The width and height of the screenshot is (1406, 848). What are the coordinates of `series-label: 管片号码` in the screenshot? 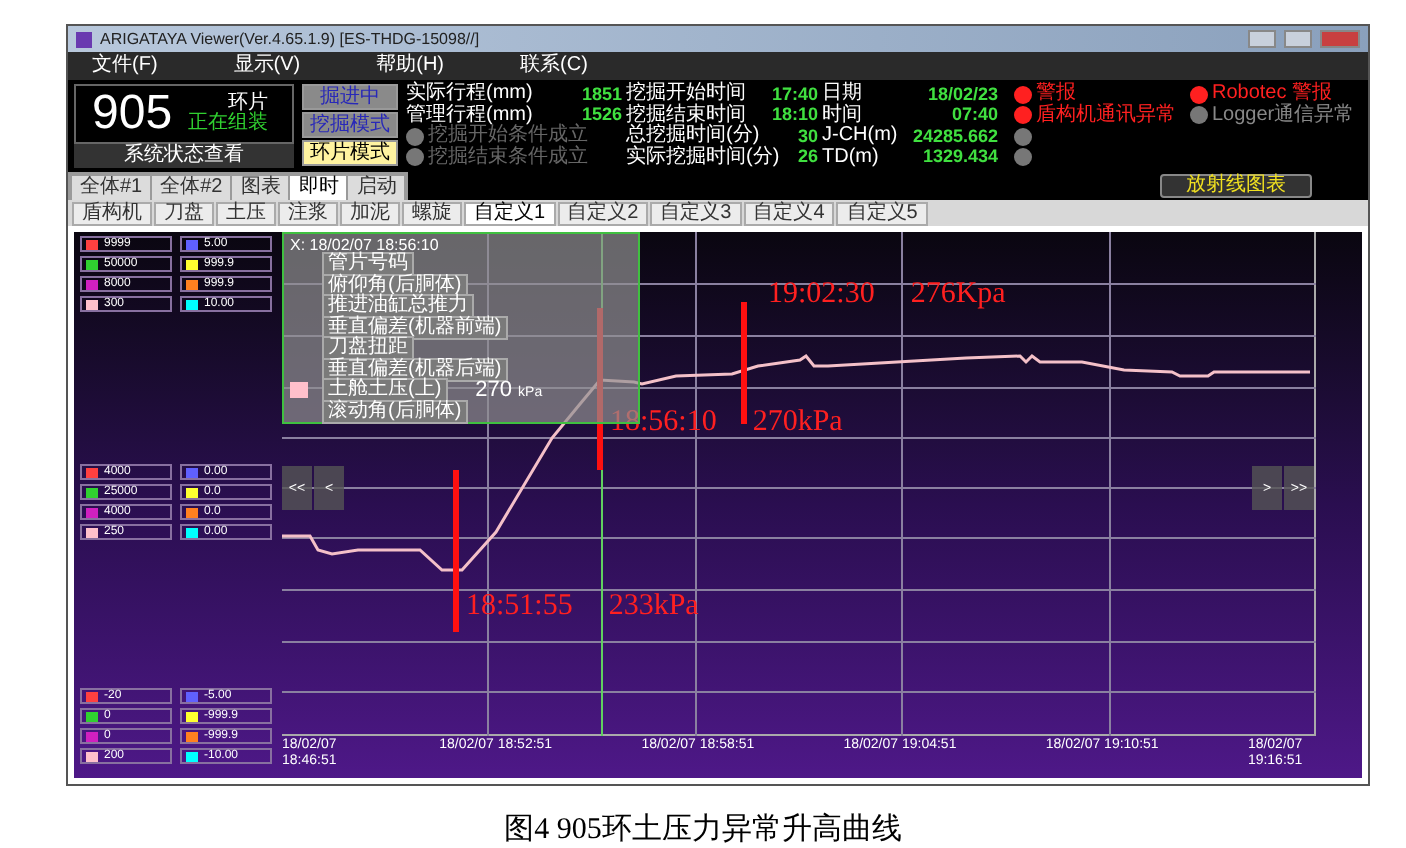 It's located at (368, 264).